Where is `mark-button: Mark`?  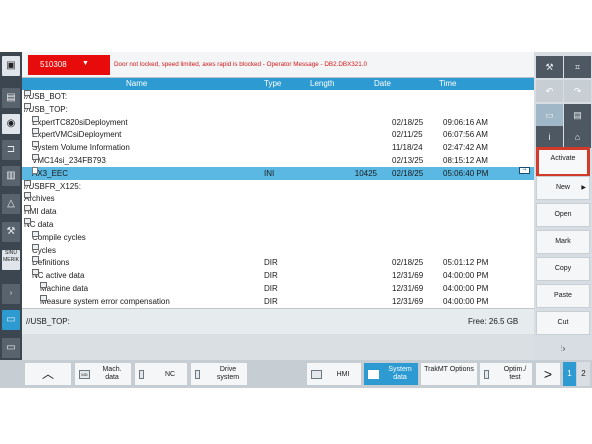
mark-button: Mark is located at coordinates (563, 242).